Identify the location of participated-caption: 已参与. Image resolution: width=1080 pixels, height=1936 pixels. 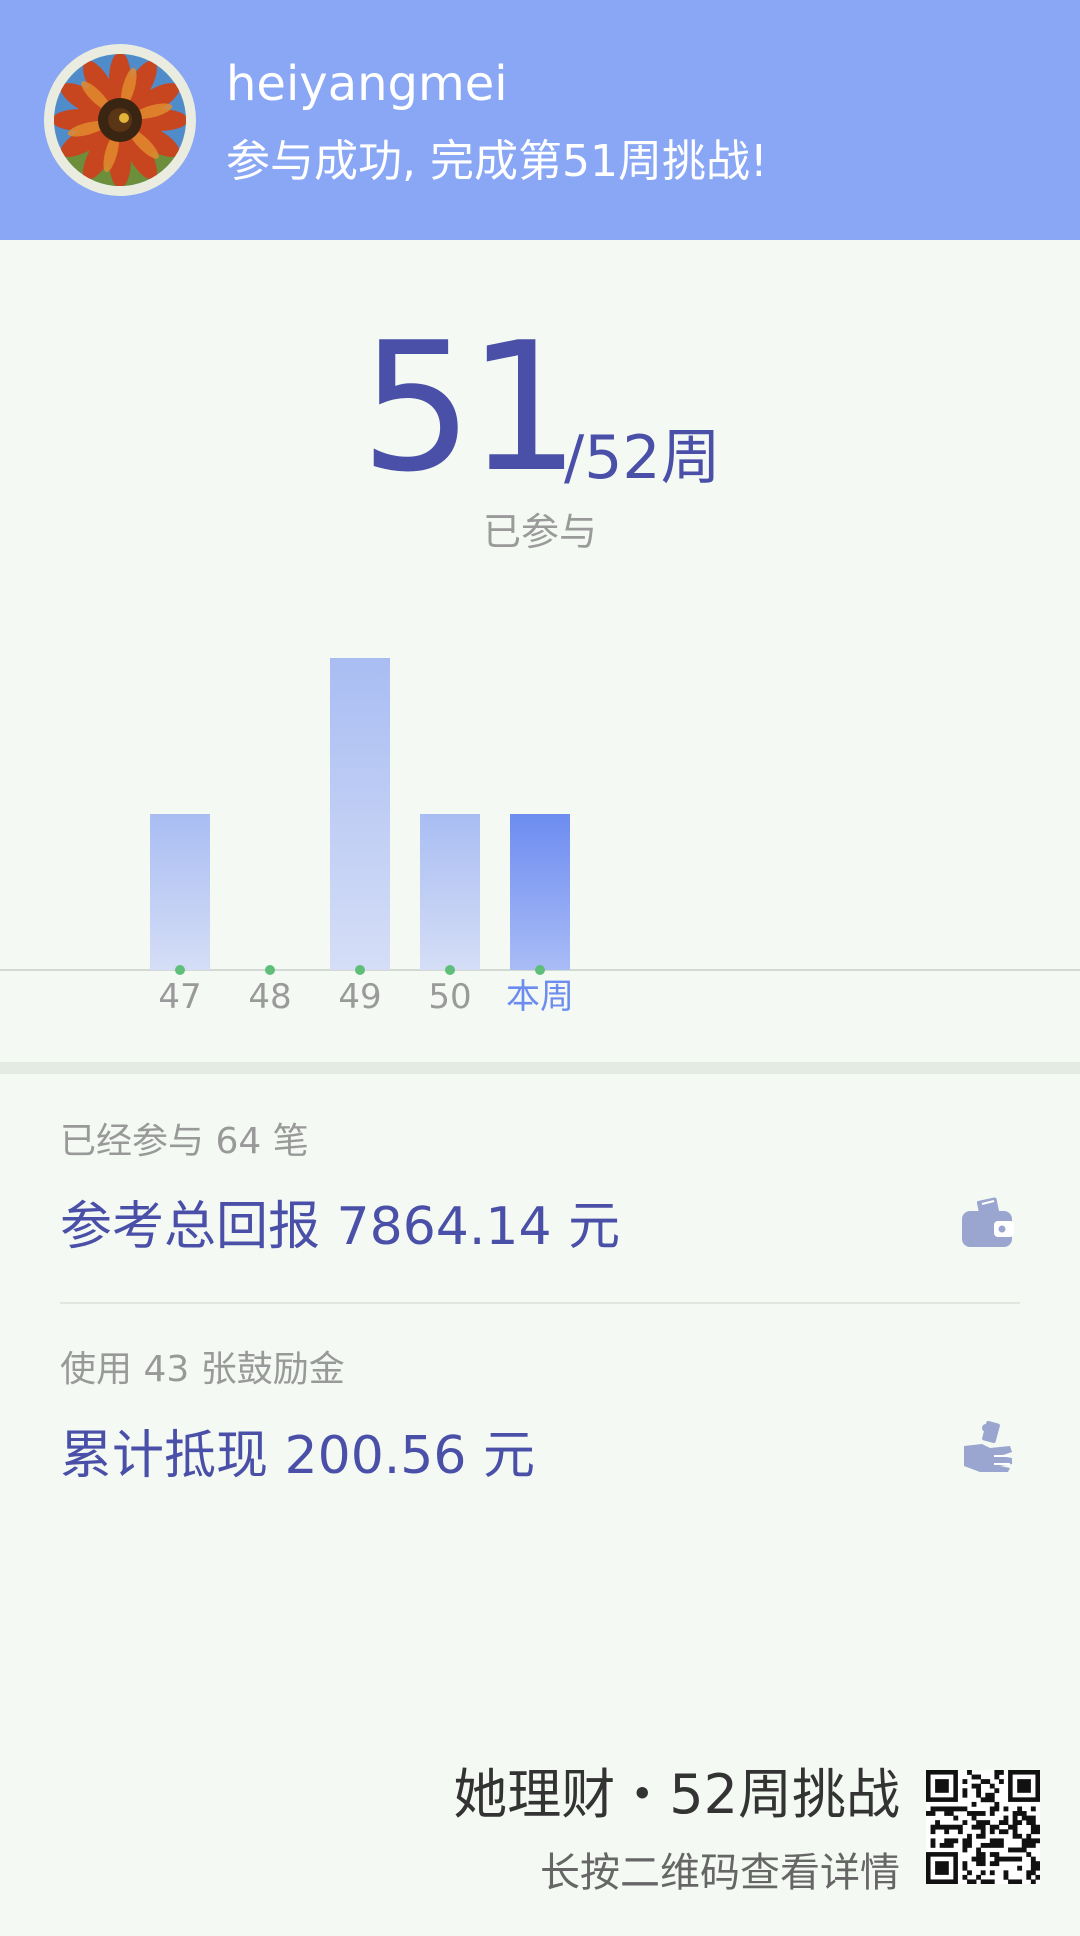
(539, 532).